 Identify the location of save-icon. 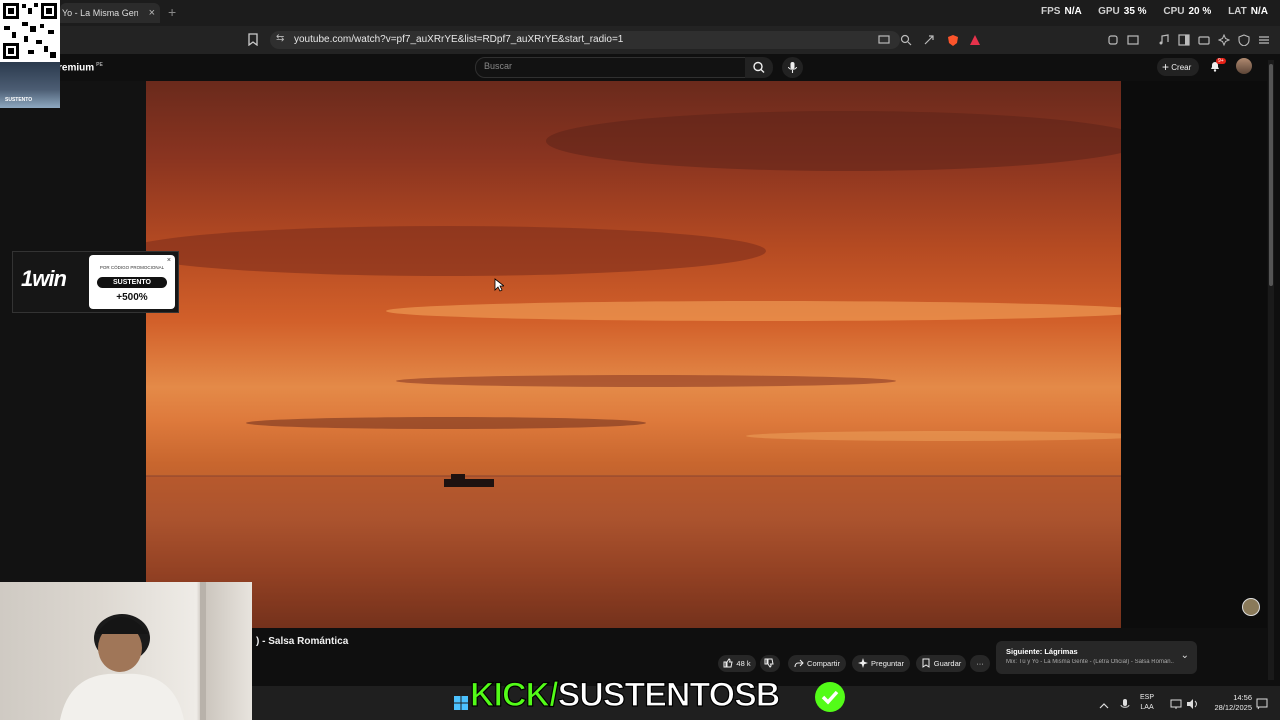
(926, 663).